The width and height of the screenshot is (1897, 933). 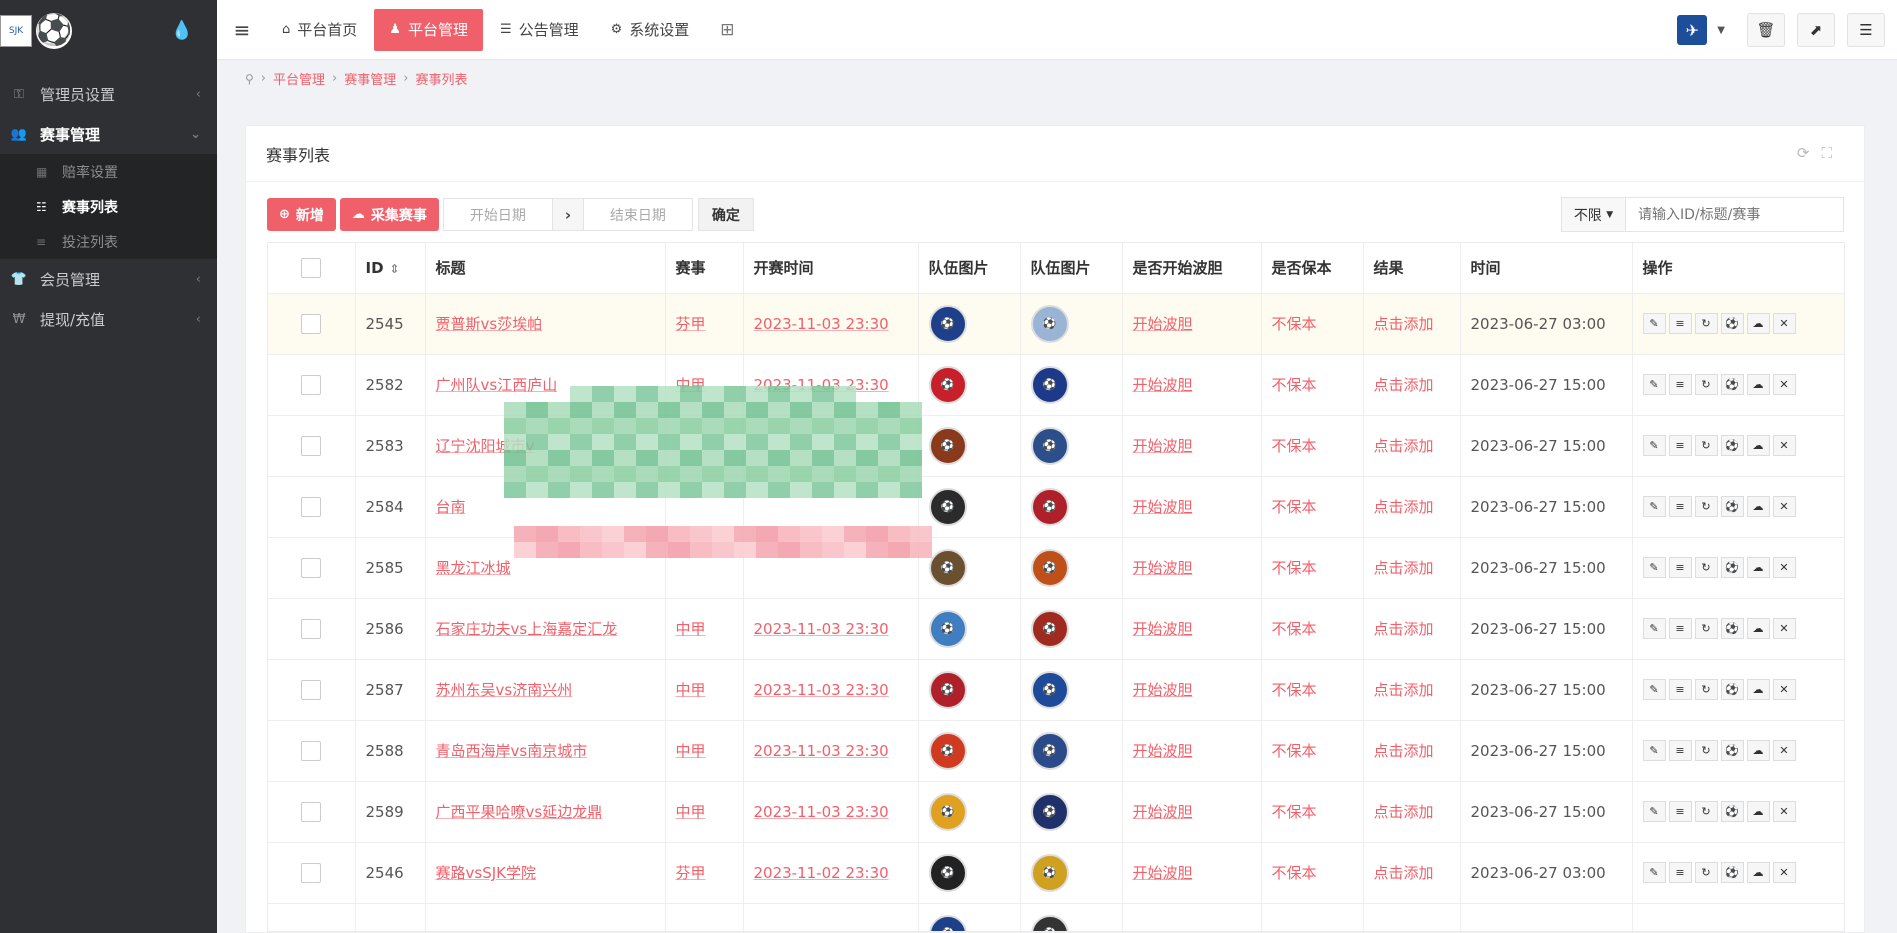 What do you see at coordinates (108, 134) in the screenshot?
I see `menu-match-management: 👥 赛事管理 ⌄` at bounding box center [108, 134].